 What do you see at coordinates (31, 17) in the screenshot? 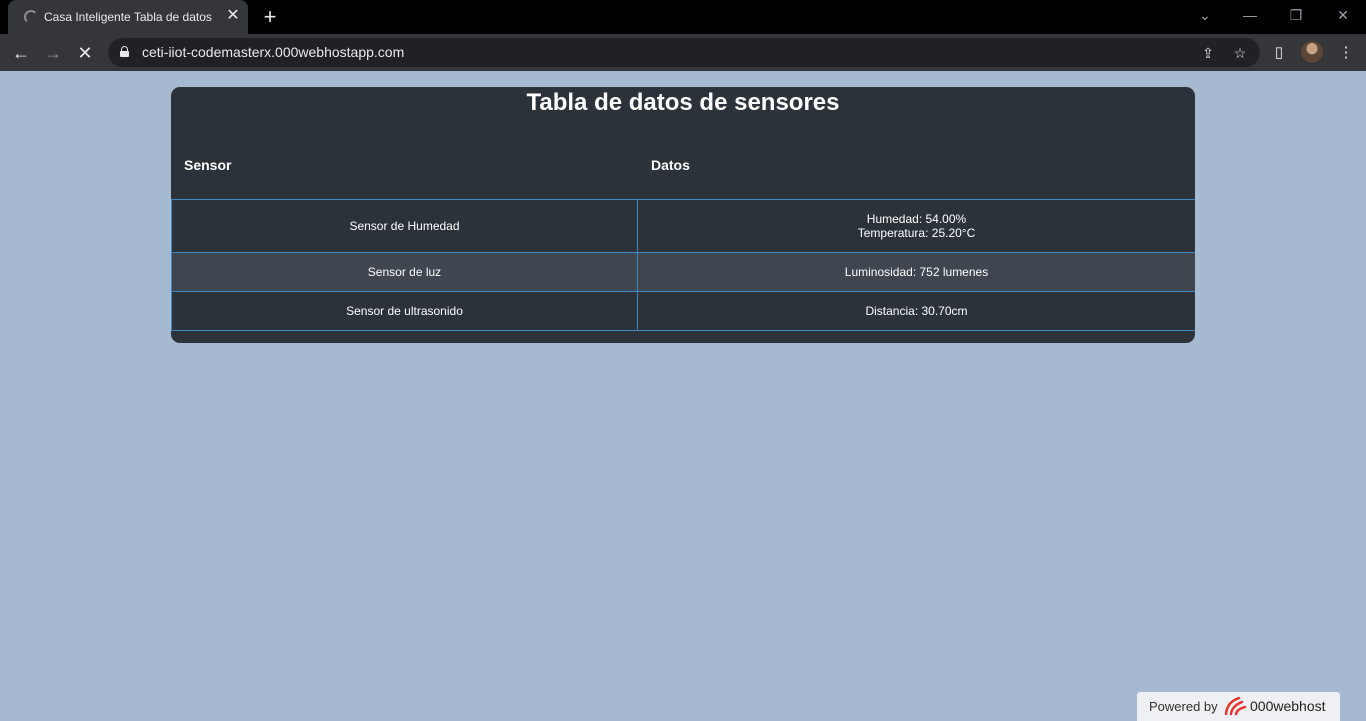
I see `loading-spinner-icon` at bounding box center [31, 17].